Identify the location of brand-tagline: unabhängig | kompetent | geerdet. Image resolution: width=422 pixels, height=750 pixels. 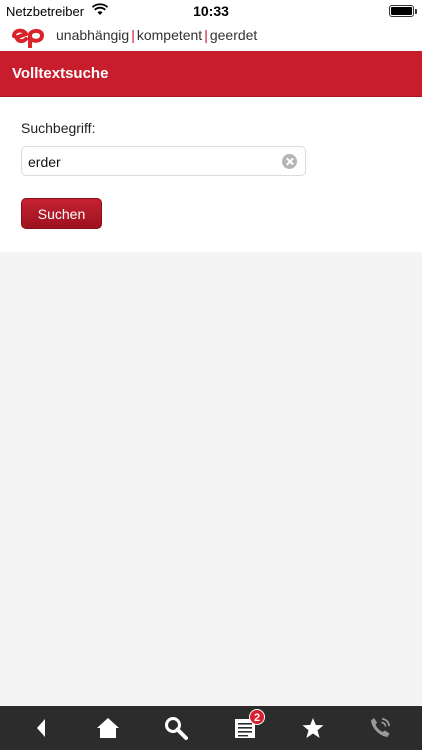
(156, 35).